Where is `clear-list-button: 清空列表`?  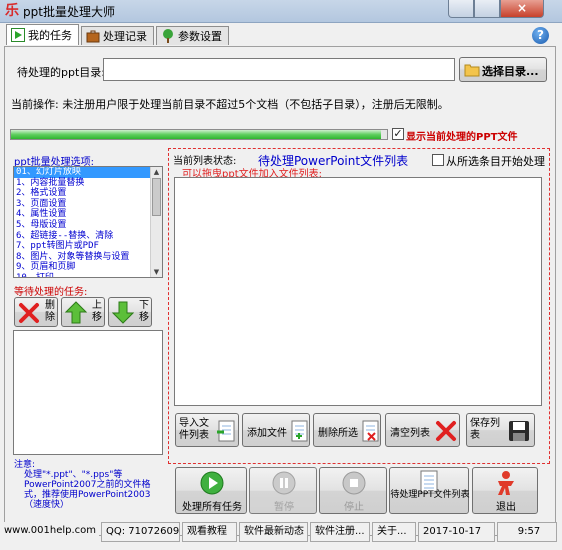 clear-list-button: 清空列表 is located at coordinates (422, 430).